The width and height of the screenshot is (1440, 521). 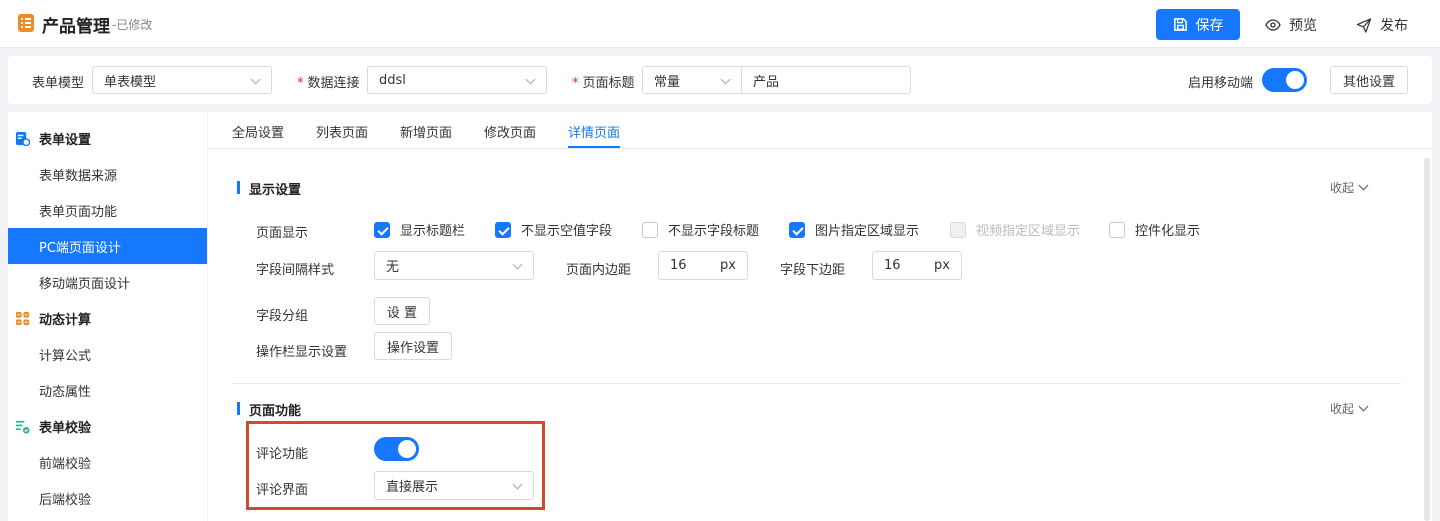 I want to click on page-title-input: 产品, so click(x=826, y=80).